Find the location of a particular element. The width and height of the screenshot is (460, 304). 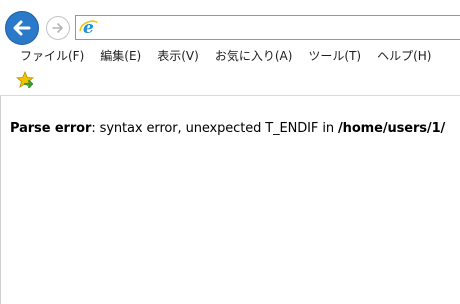

forward-button is located at coordinates (58, 28).